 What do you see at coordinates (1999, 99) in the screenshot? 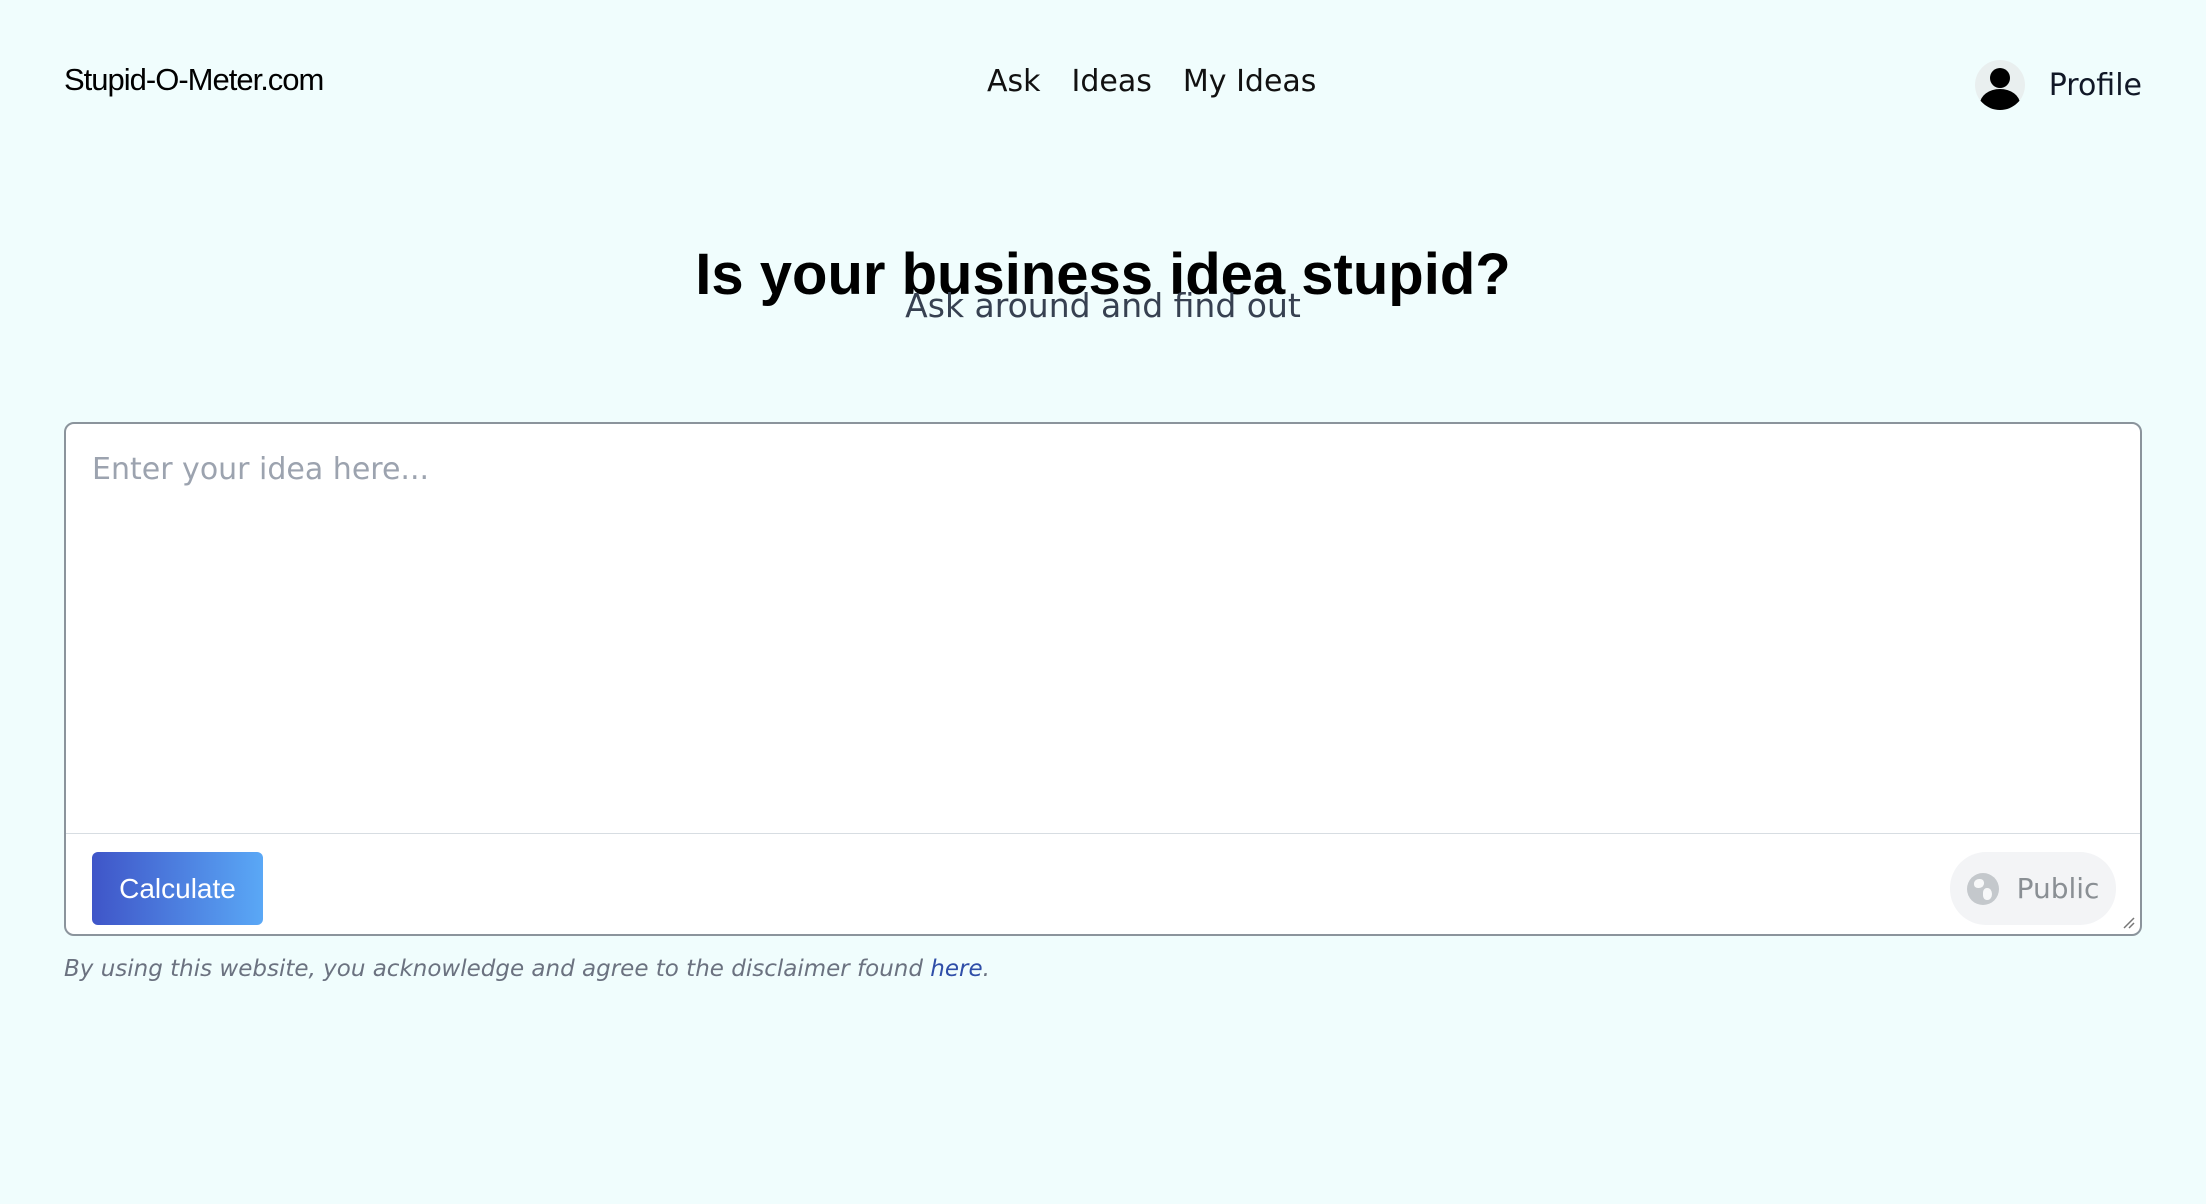
I see `user-body-shape` at bounding box center [1999, 99].